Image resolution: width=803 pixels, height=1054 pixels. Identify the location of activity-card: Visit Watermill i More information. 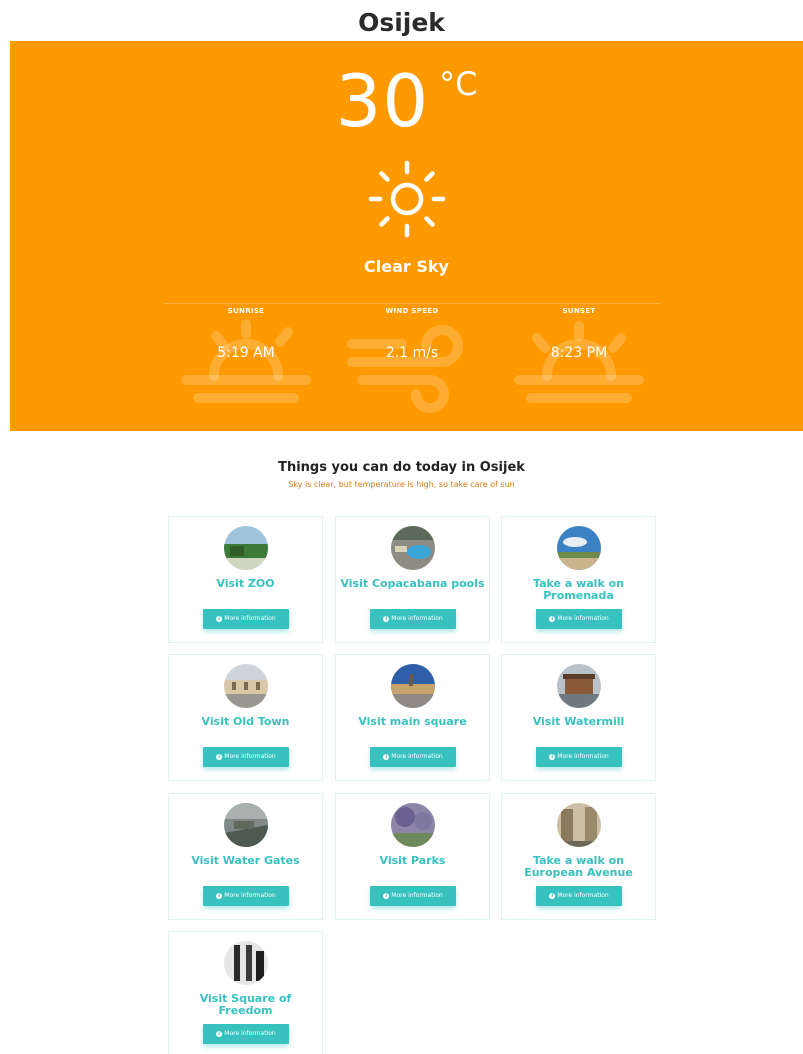
(578, 717).